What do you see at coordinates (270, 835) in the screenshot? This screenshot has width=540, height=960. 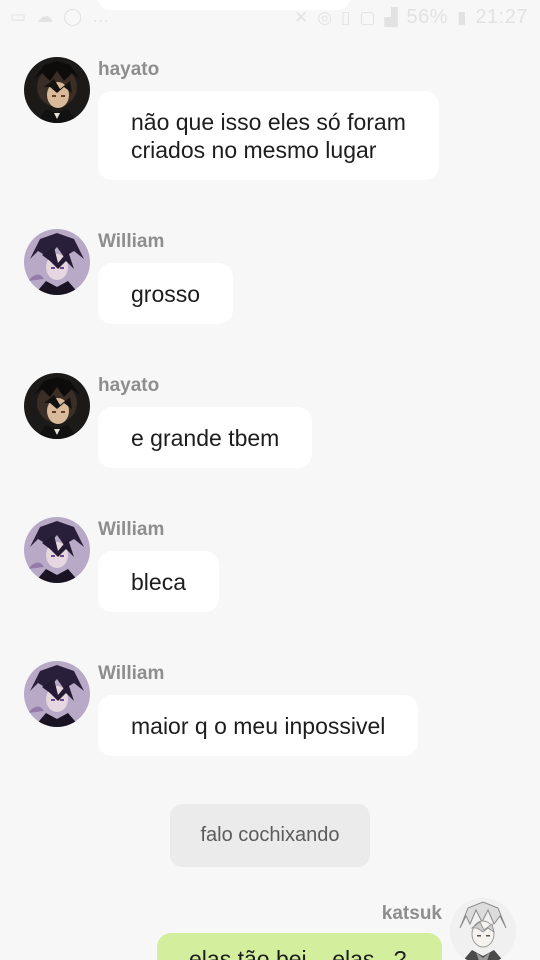 I see `system-message: falo cochixando` at bounding box center [270, 835].